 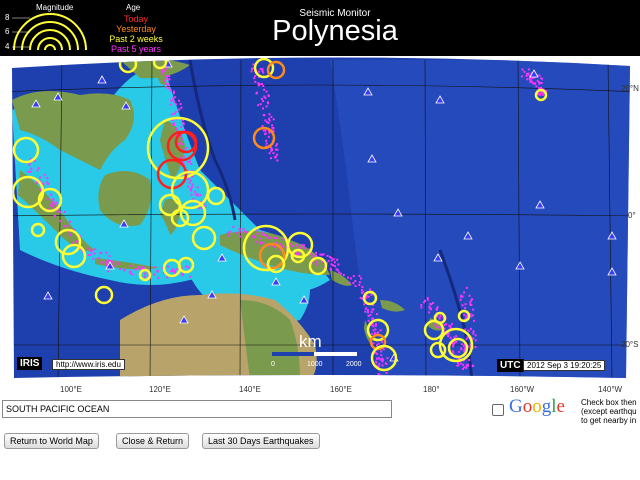 What do you see at coordinates (197, 409) in the screenshot?
I see `region-name-field` at bounding box center [197, 409].